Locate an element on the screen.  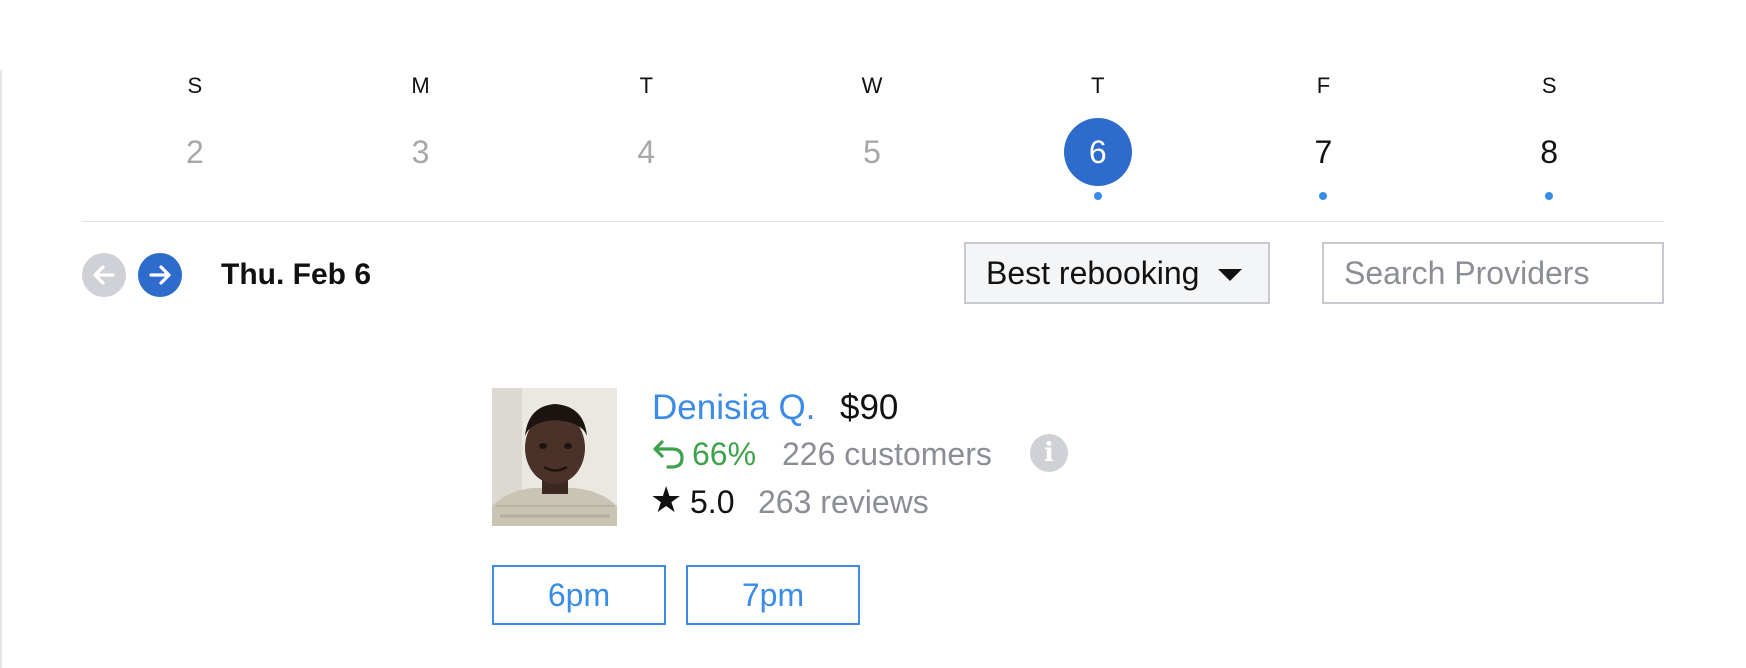
sort-dropdown: Best rebooking is located at coordinates (1117, 273).